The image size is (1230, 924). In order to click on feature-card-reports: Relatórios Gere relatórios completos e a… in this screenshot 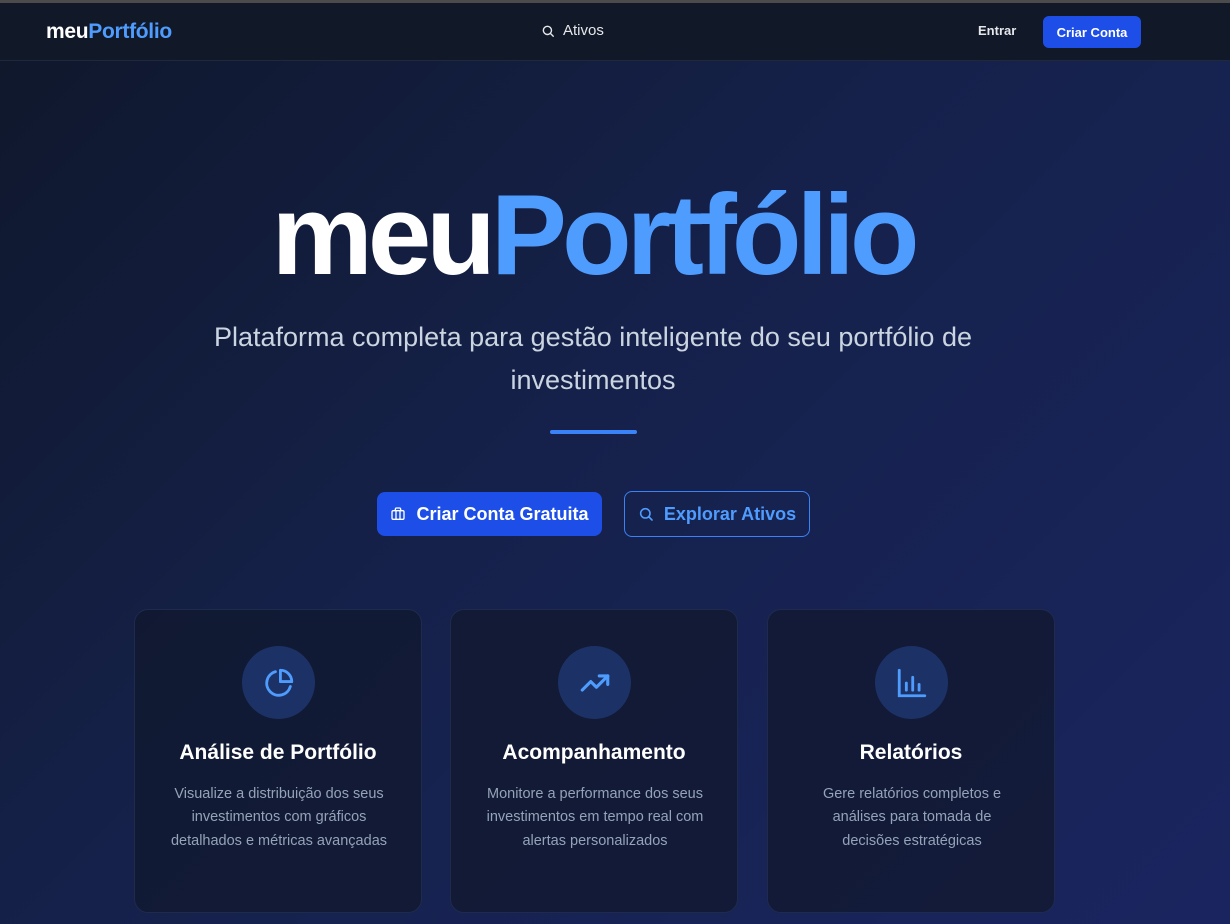, I will do `click(911, 761)`.